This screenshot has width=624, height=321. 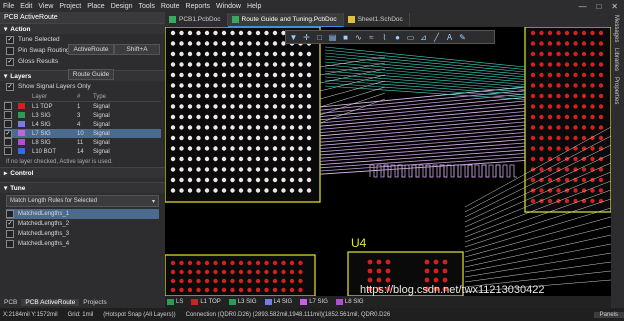 I want to click on layer-row: L3 SIG 3 Signal, so click(x=82, y=115).